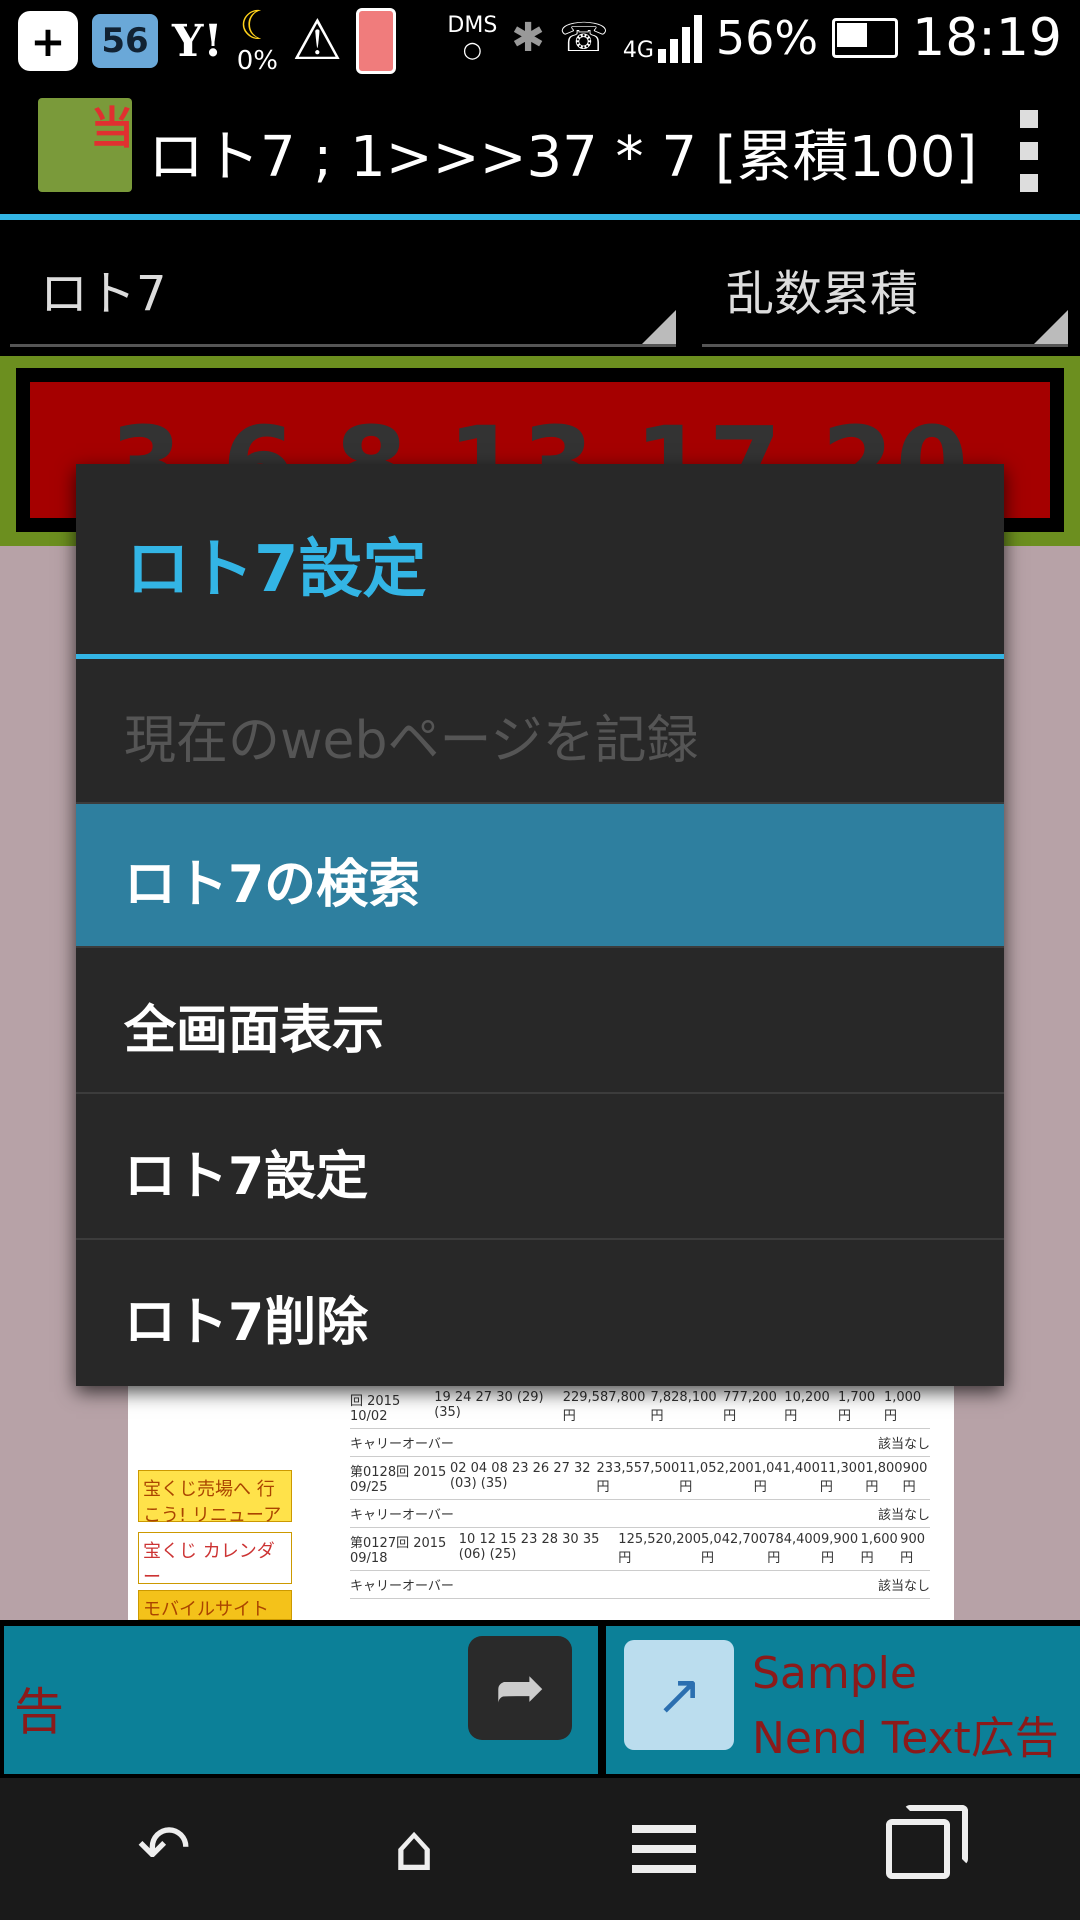  I want to click on phone-icon, so click(376, 41).